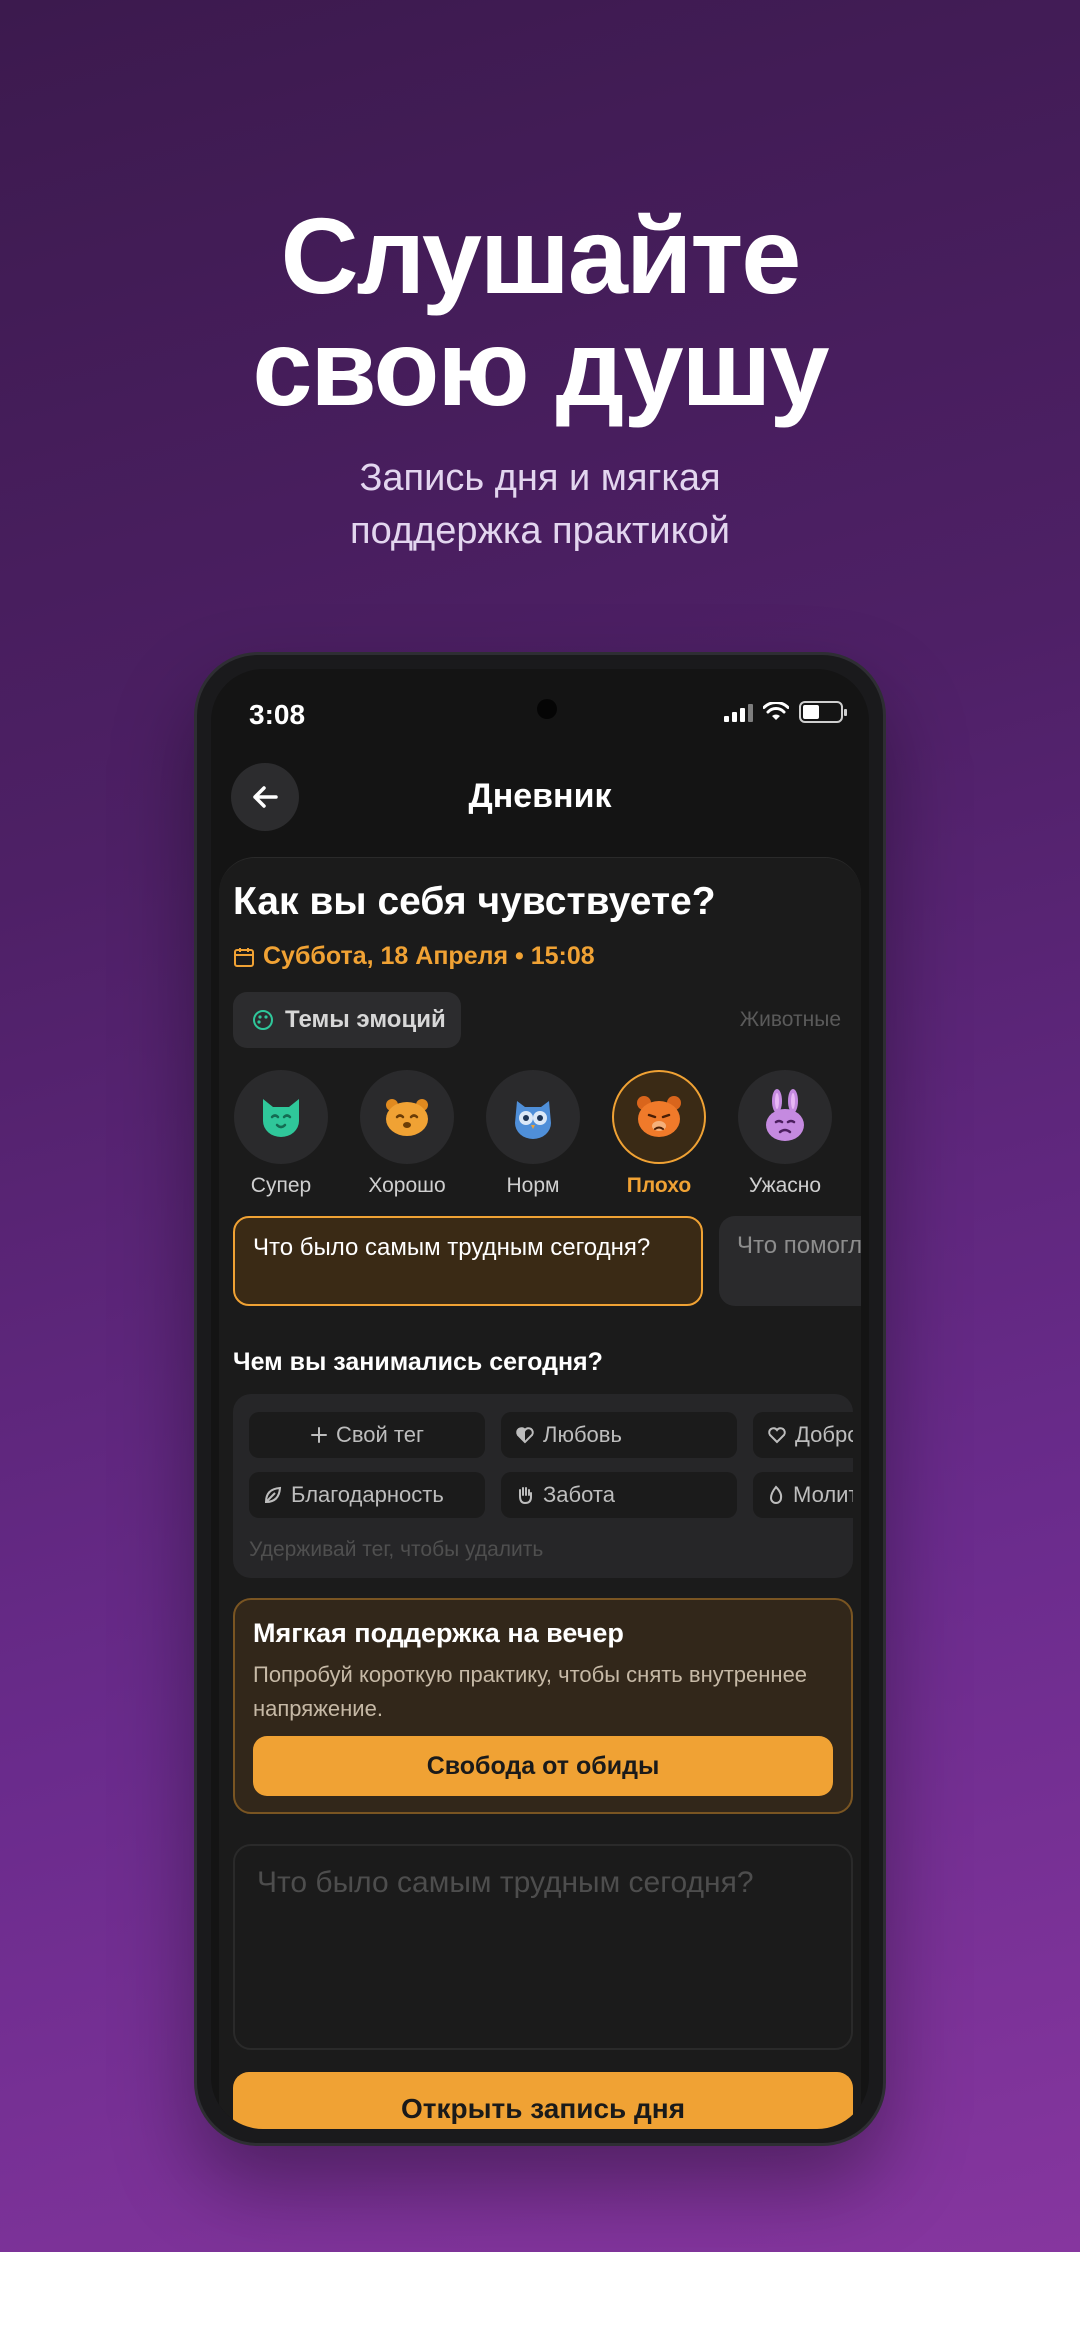 Image resolution: width=1080 pixels, height=2340 pixels. What do you see at coordinates (541, 255) in the screenshot?
I see `headline-line-1: Слушайте` at bounding box center [541, 255].